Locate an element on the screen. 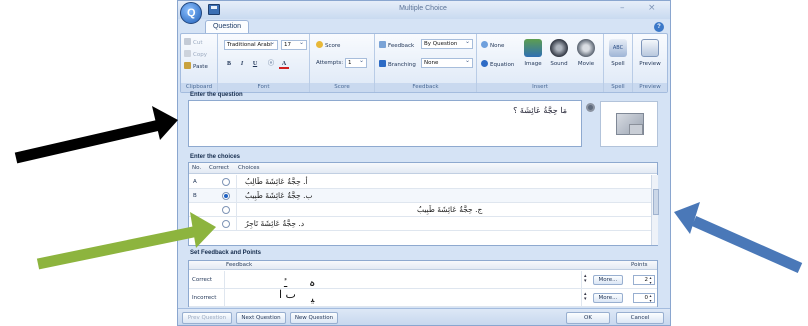 The height and width of the screenshot is (326, 808). feedback-button: Feedback is located at coordinates (396, 45).